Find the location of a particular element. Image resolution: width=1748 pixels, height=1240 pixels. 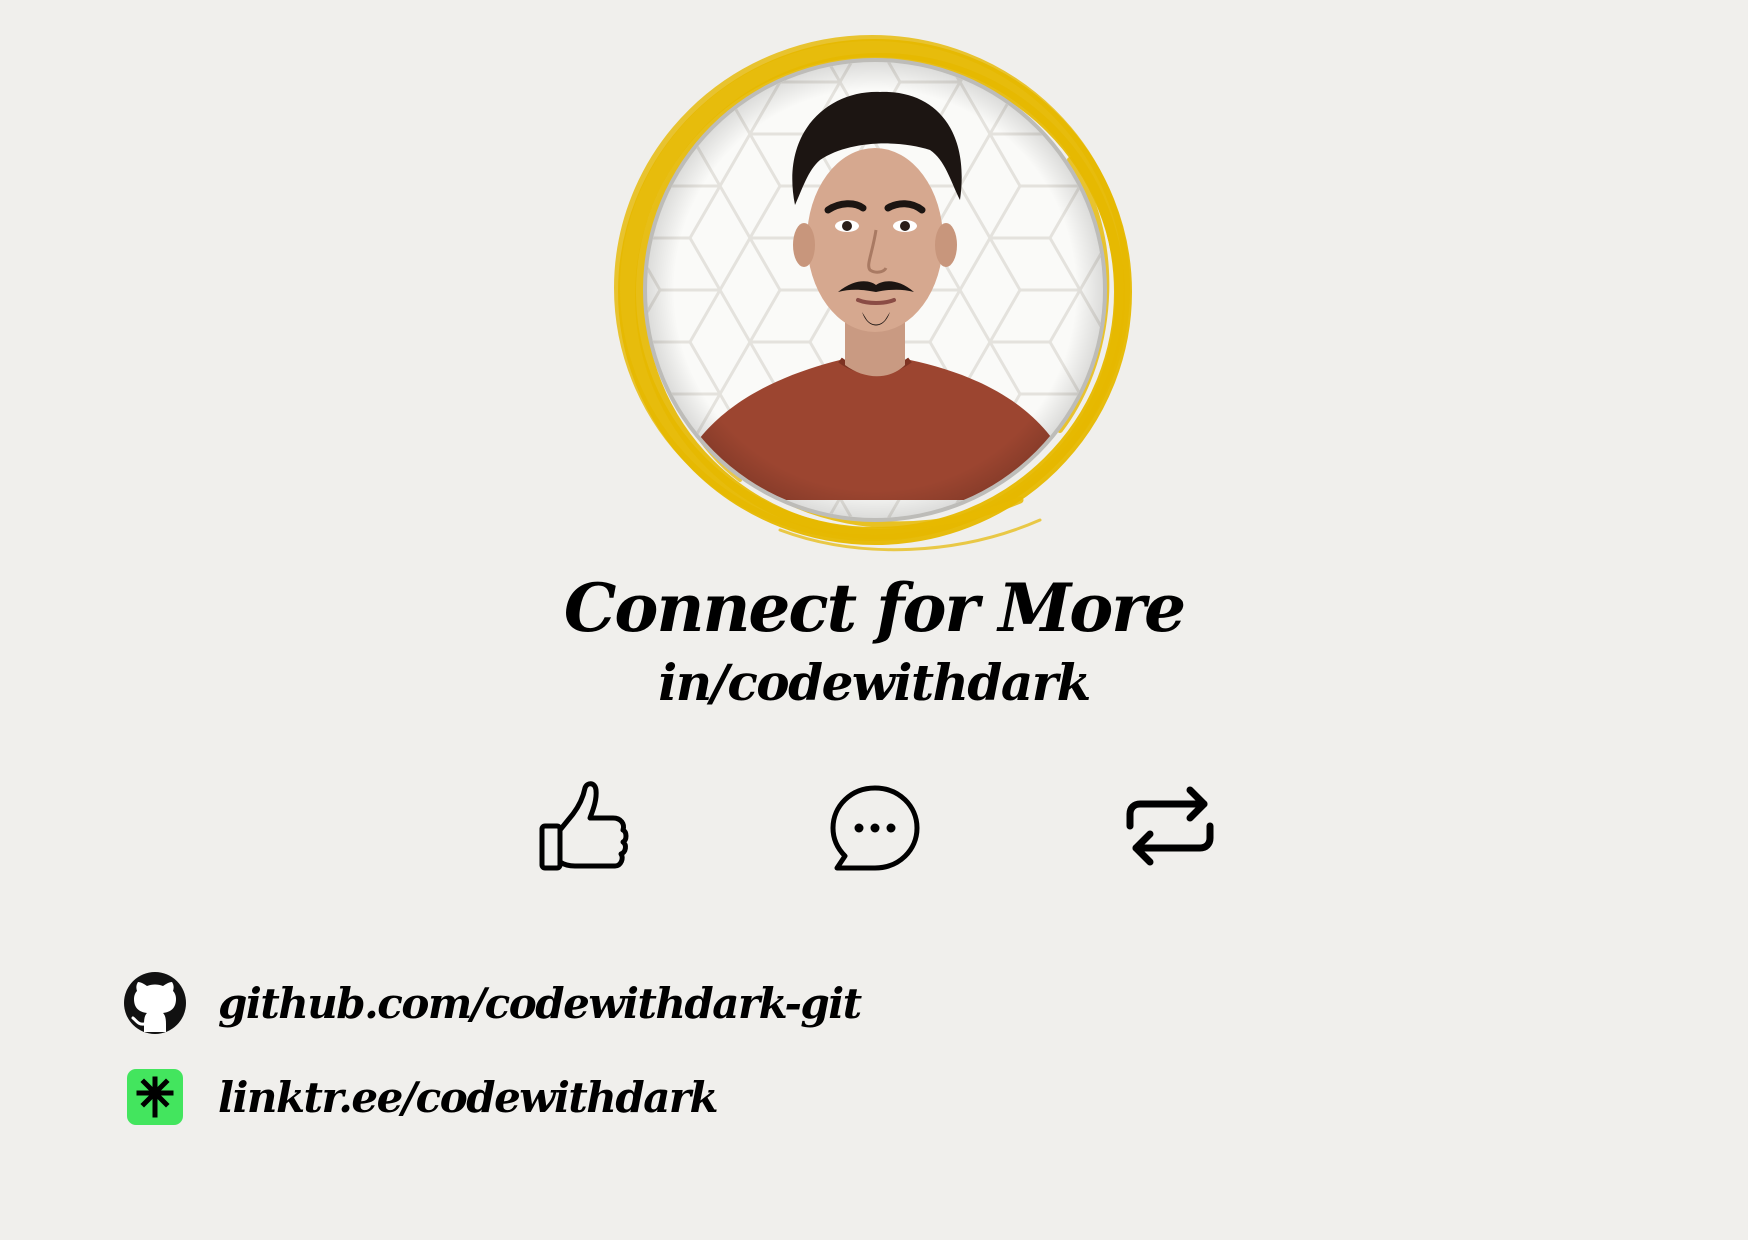

linktree-link-label: linktr.ee/codewithdark is located at coordinates (468, 1097).